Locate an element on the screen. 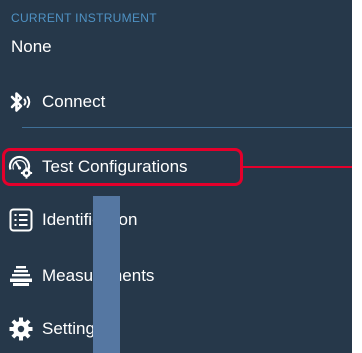 The height and width of the screenshot is (353, 362). highlight-annotation-box is located at coordinates (122, 167).